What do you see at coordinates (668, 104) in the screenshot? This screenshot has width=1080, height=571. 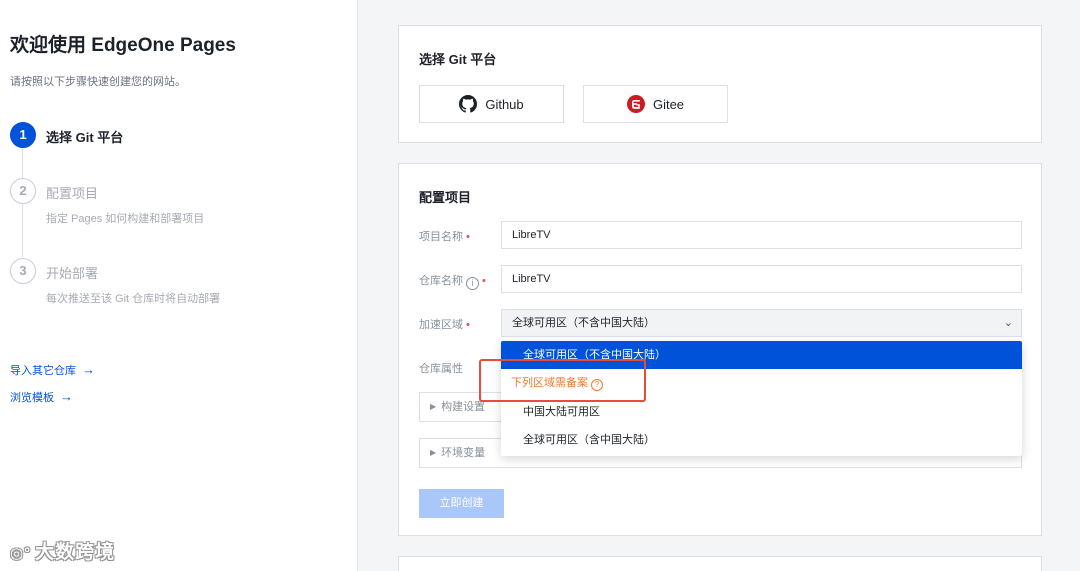 I see `gitee-label: Gitee` at bounding box center [668, 104].